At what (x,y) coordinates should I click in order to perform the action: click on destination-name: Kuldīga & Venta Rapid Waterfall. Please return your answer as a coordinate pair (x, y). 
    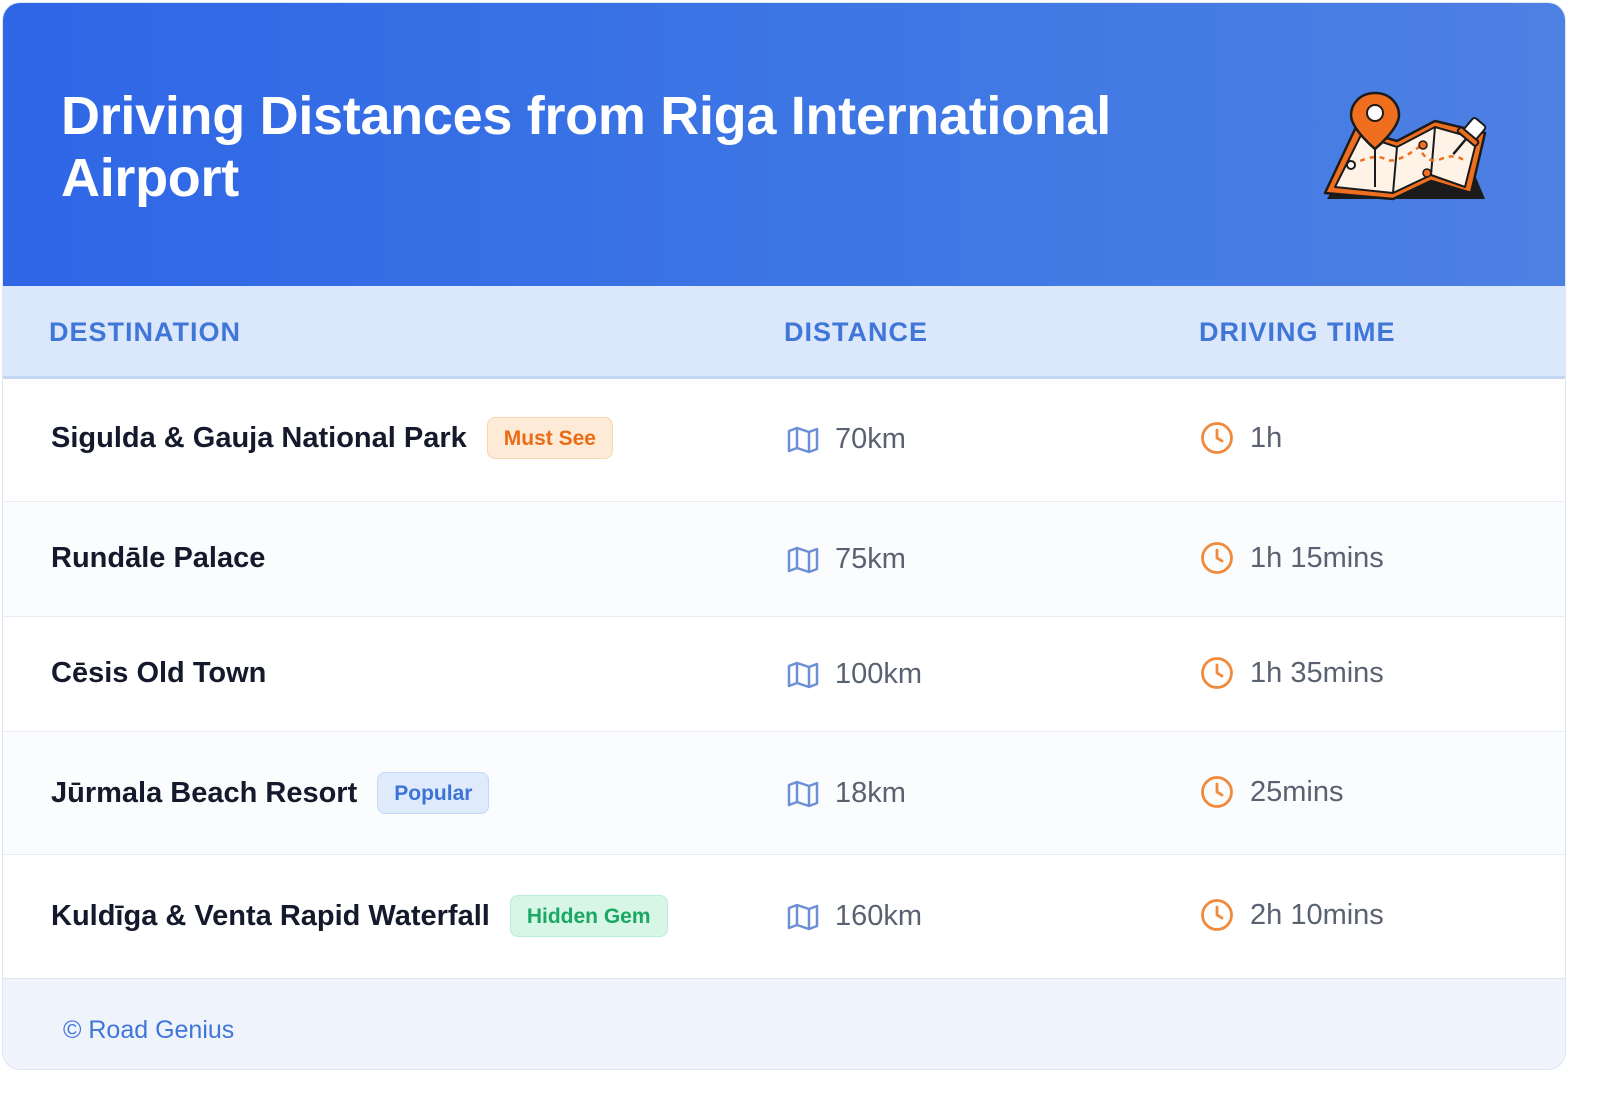
    Looking at the image, I should click on (270, 915).